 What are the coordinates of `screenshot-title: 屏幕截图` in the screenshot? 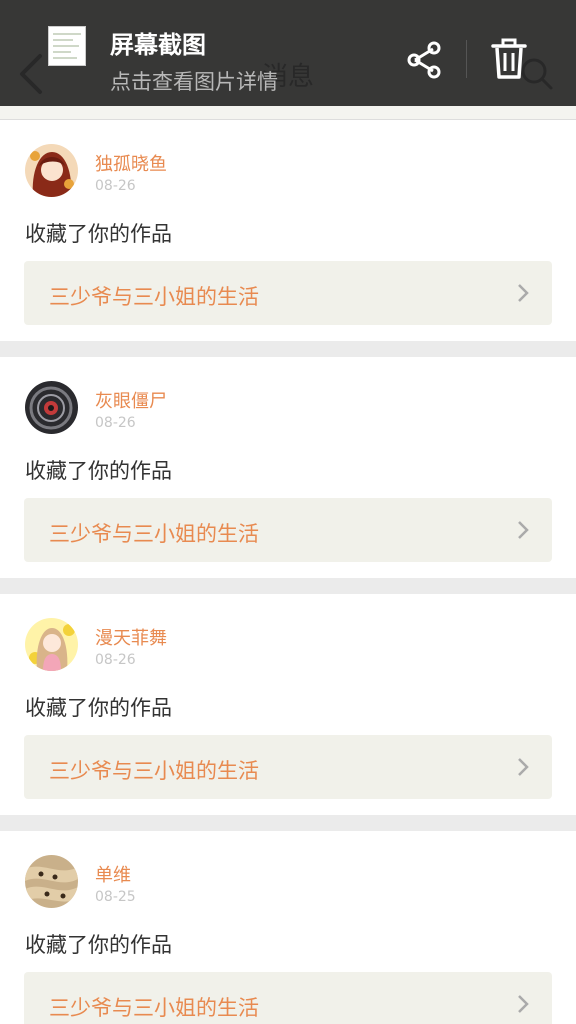 It's located at (158, 45).